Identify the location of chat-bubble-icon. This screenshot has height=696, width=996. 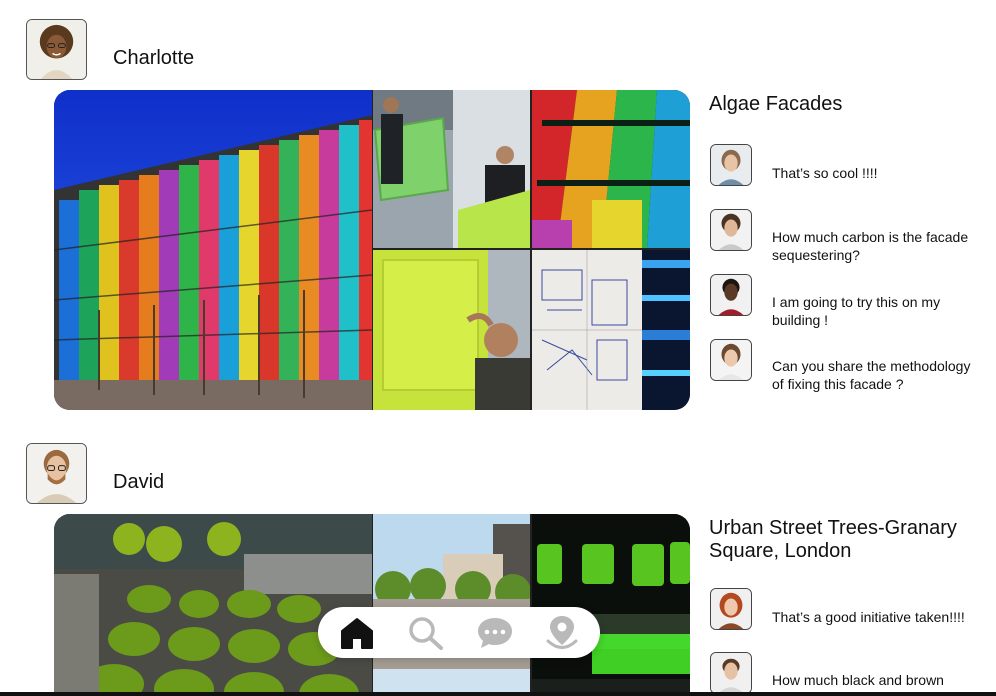
(495, 633).